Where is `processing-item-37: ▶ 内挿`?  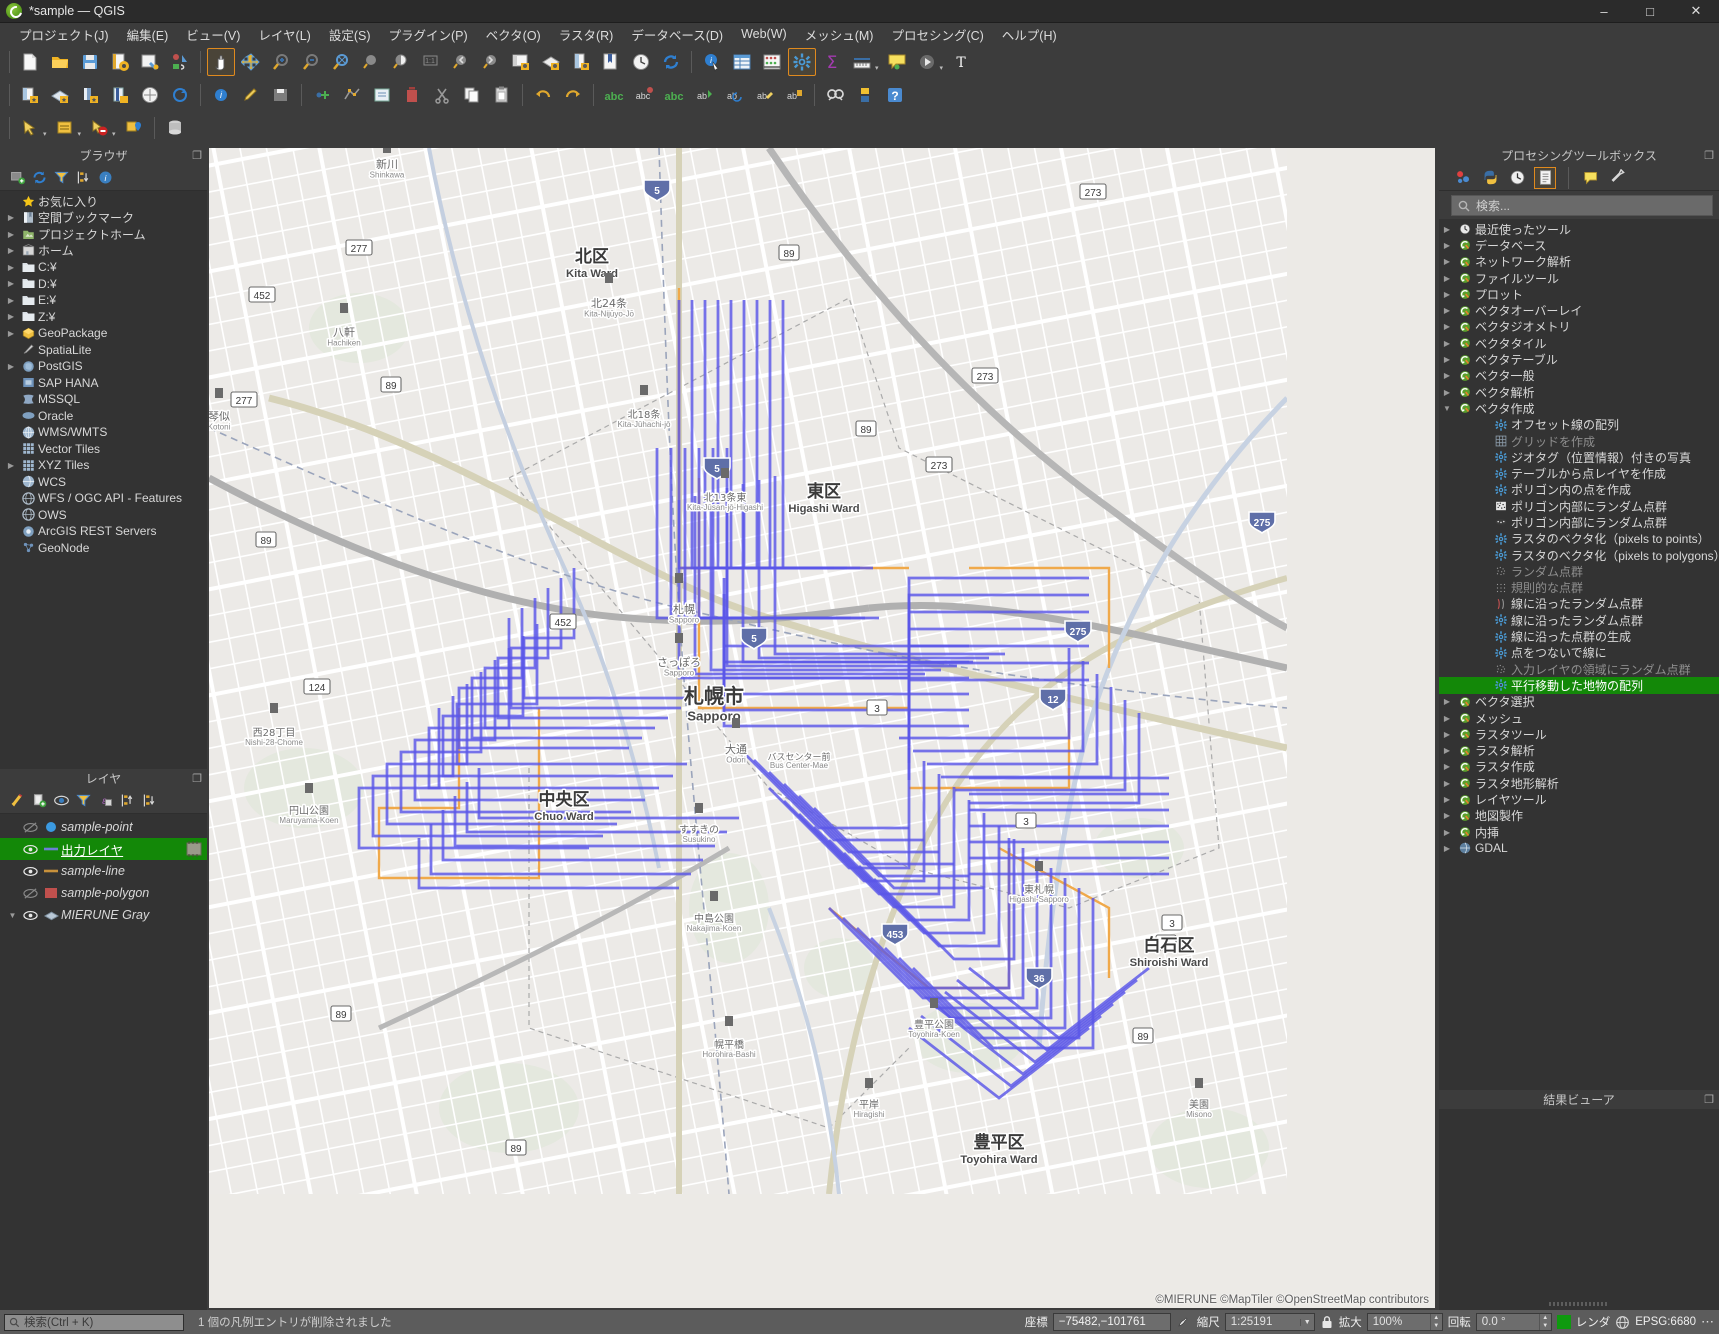 processing-item-37: ▶ 内挿 is located at coordinates (1579, 832).